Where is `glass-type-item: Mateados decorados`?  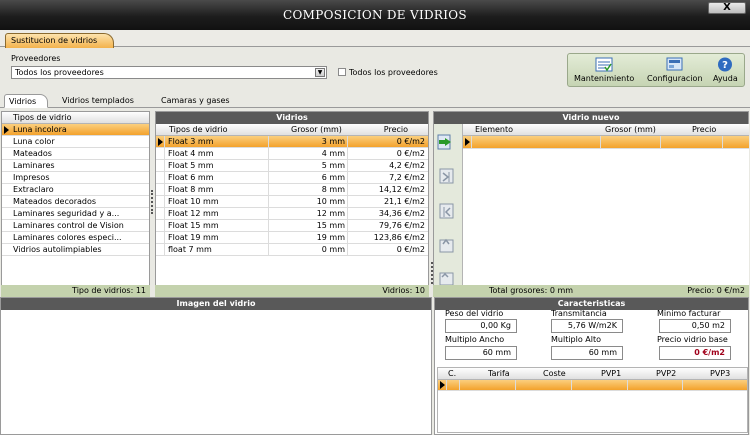 glass-type-item: Mateados decorados is located at coordinates (75, 202).